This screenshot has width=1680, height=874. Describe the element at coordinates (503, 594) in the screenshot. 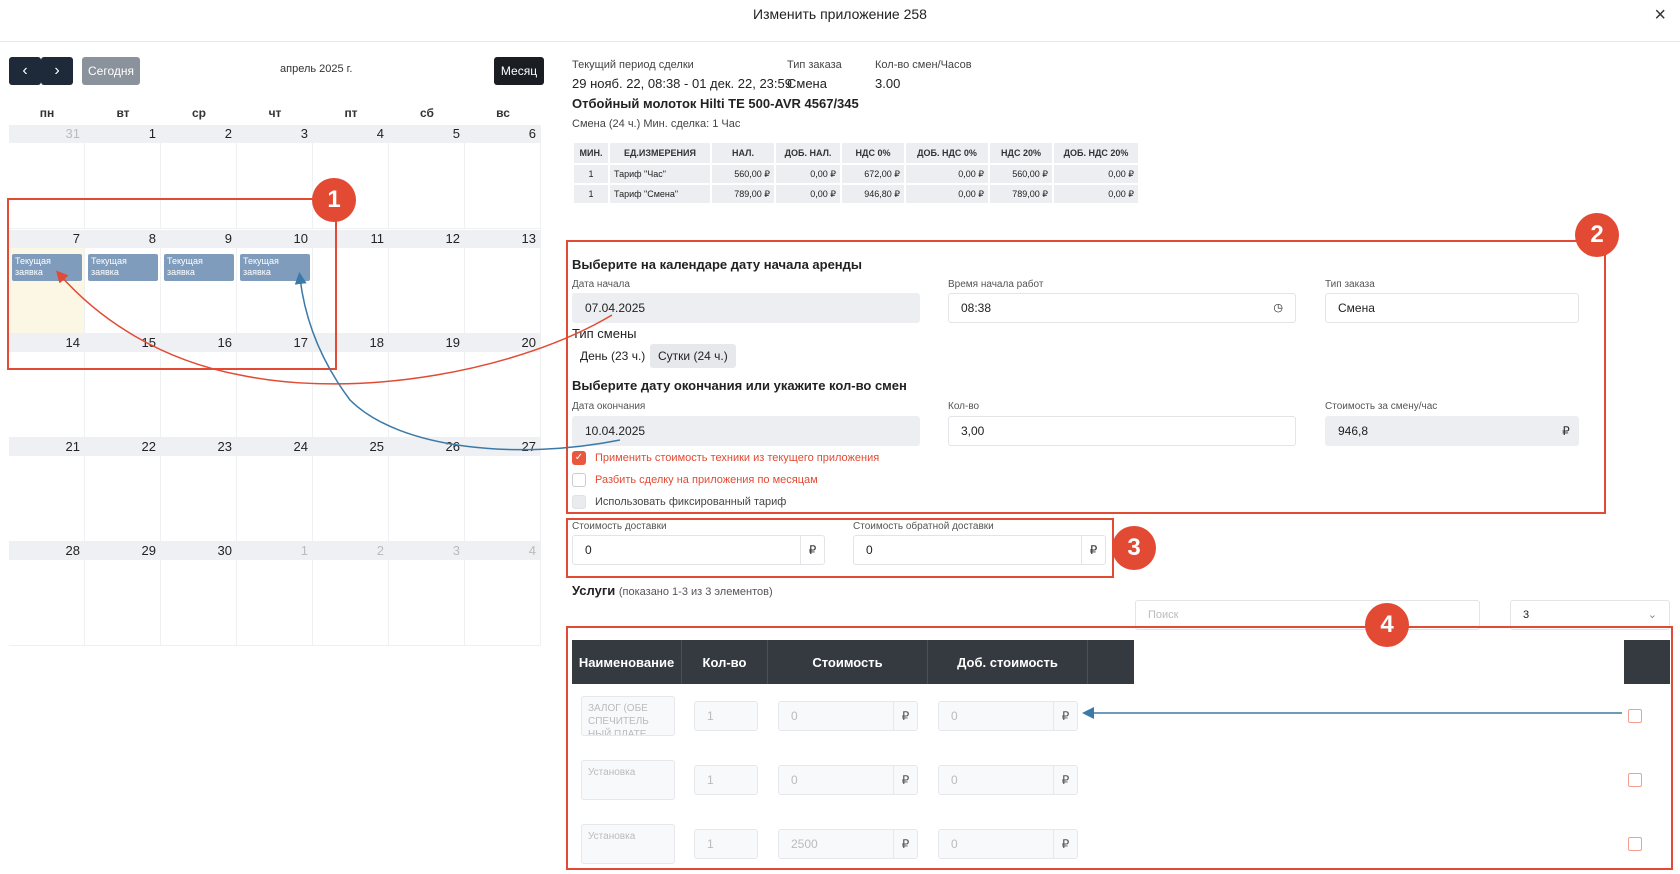

I see `calendar-day: 4` at that location.